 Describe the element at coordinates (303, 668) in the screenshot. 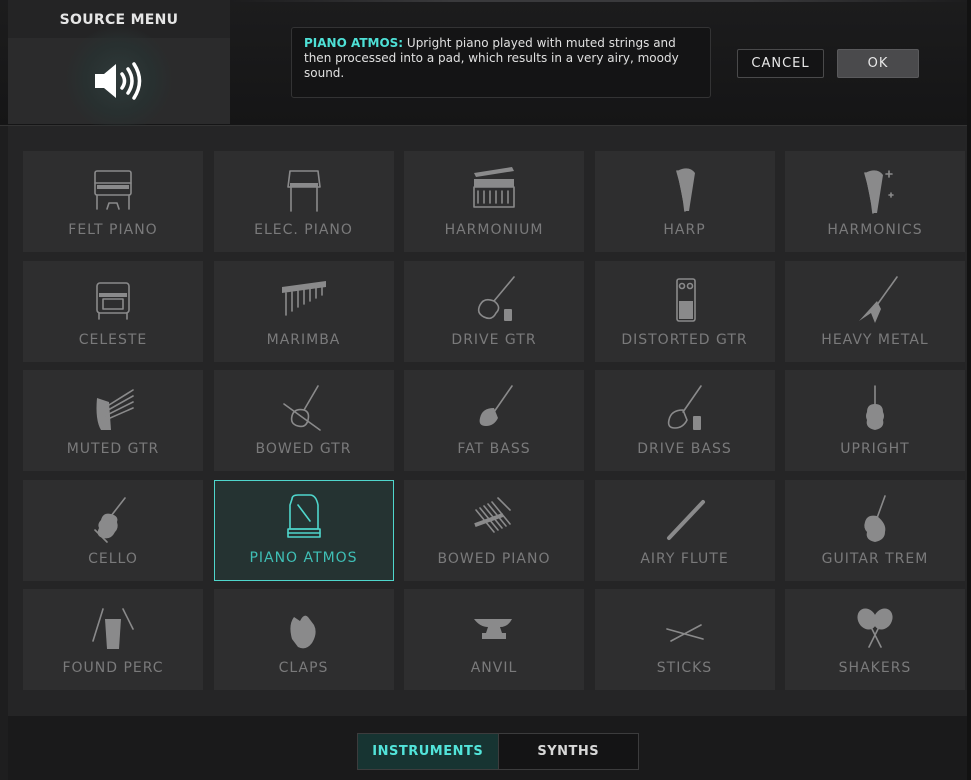

I see `tile-label: CLAPS` at that location.